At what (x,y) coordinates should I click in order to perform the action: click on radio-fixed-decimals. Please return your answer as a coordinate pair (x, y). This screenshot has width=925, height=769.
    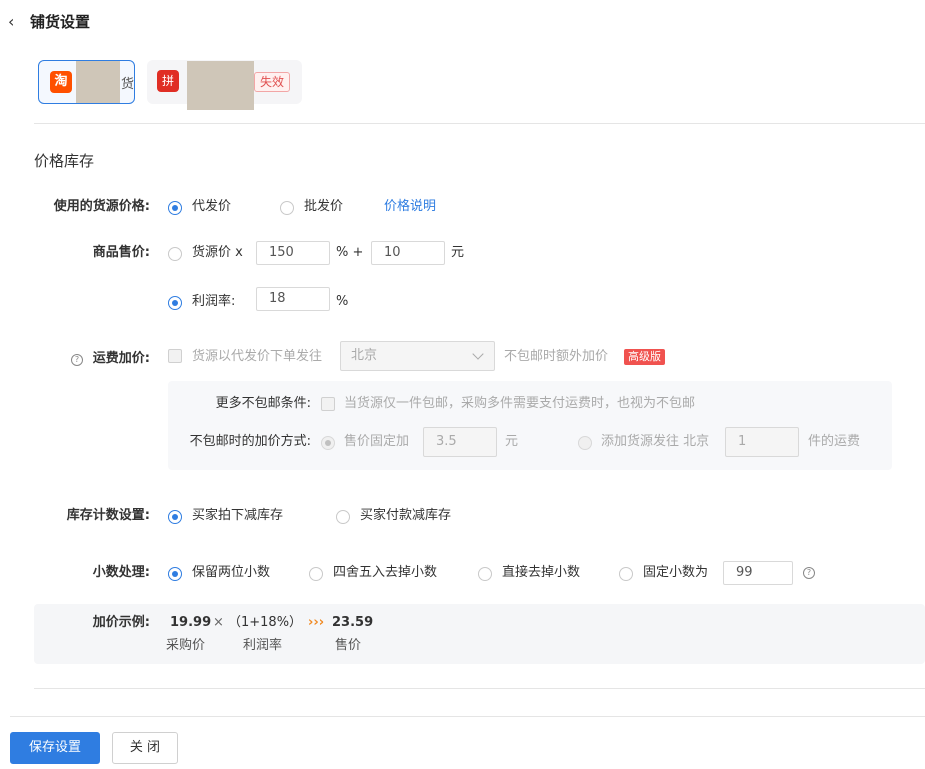
    Looking at the image, I should click on (626, 574).